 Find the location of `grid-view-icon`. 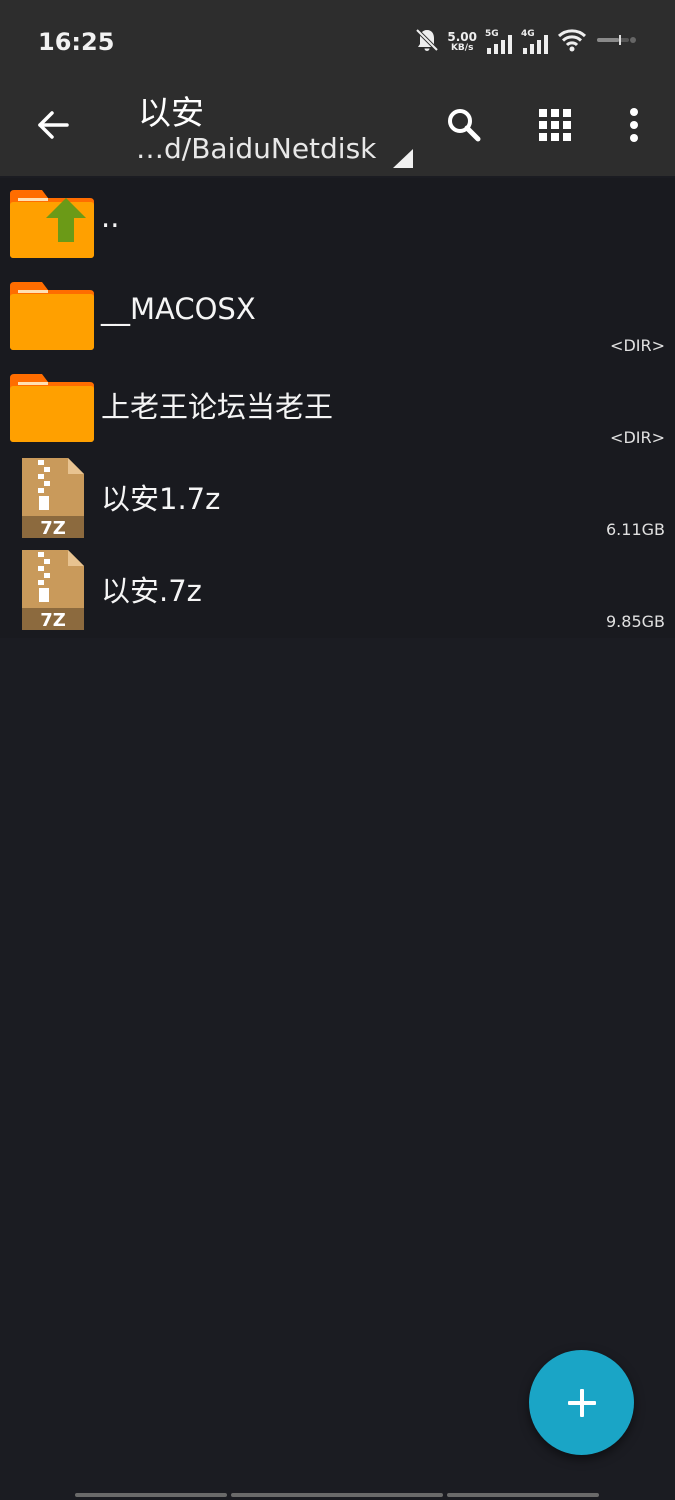

grid-view-icon is located at coordinates (555, 125).